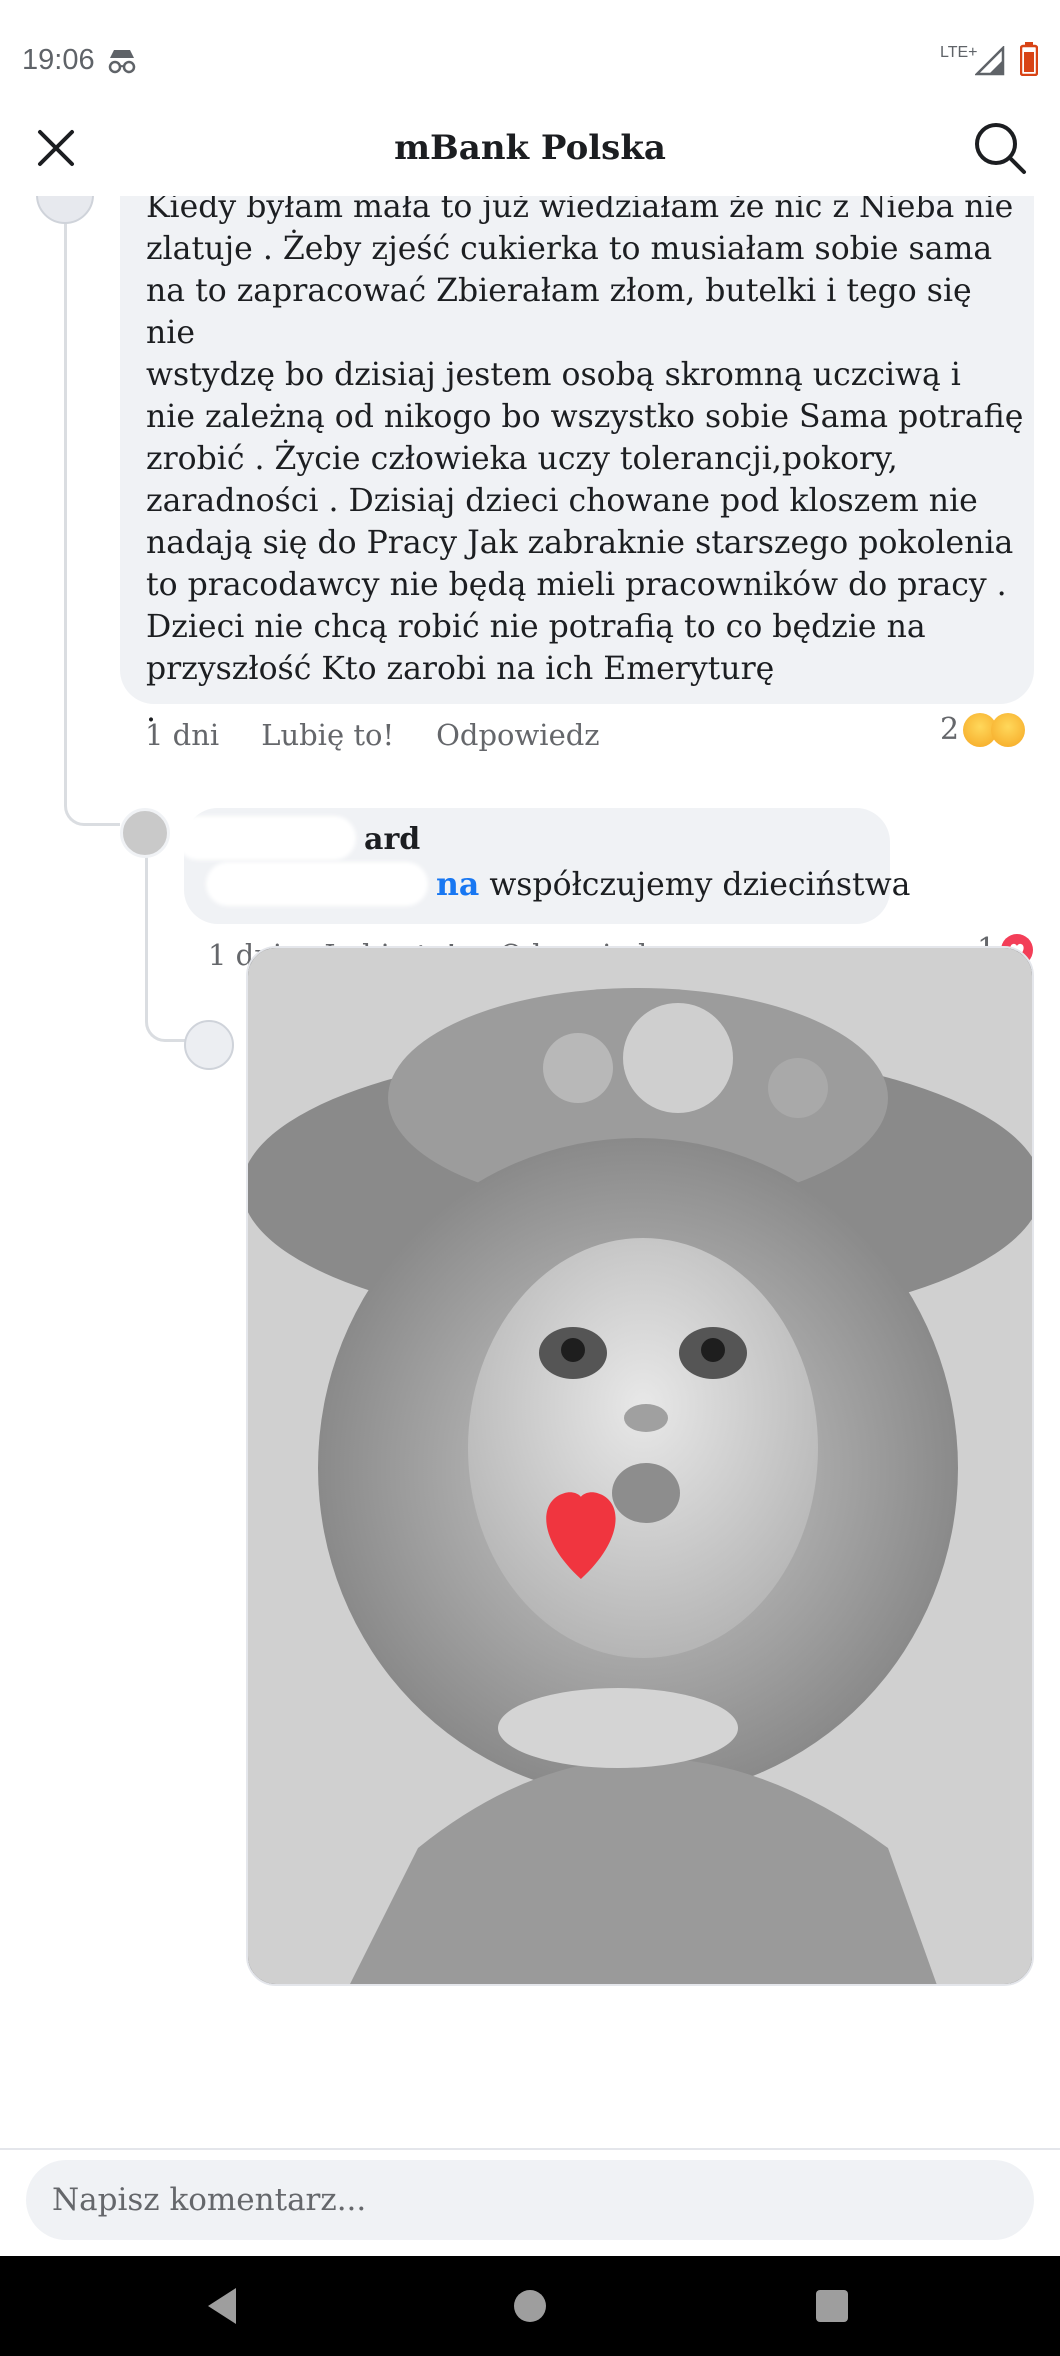 This screenshot has width=1060, height=2356. I want to click on incognito-icon, so click(122, 62).